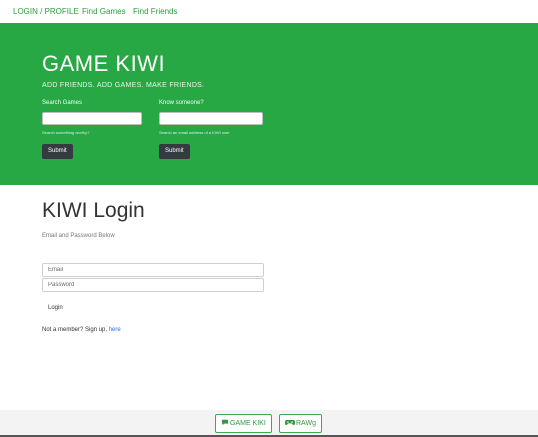 Image resolution: width=538 pixels, height=437 pixels. What do you see at coordinates (104, 11) in the screenshot?
I see `nav-find-games: Find Games` at bounding box center [104, 11].